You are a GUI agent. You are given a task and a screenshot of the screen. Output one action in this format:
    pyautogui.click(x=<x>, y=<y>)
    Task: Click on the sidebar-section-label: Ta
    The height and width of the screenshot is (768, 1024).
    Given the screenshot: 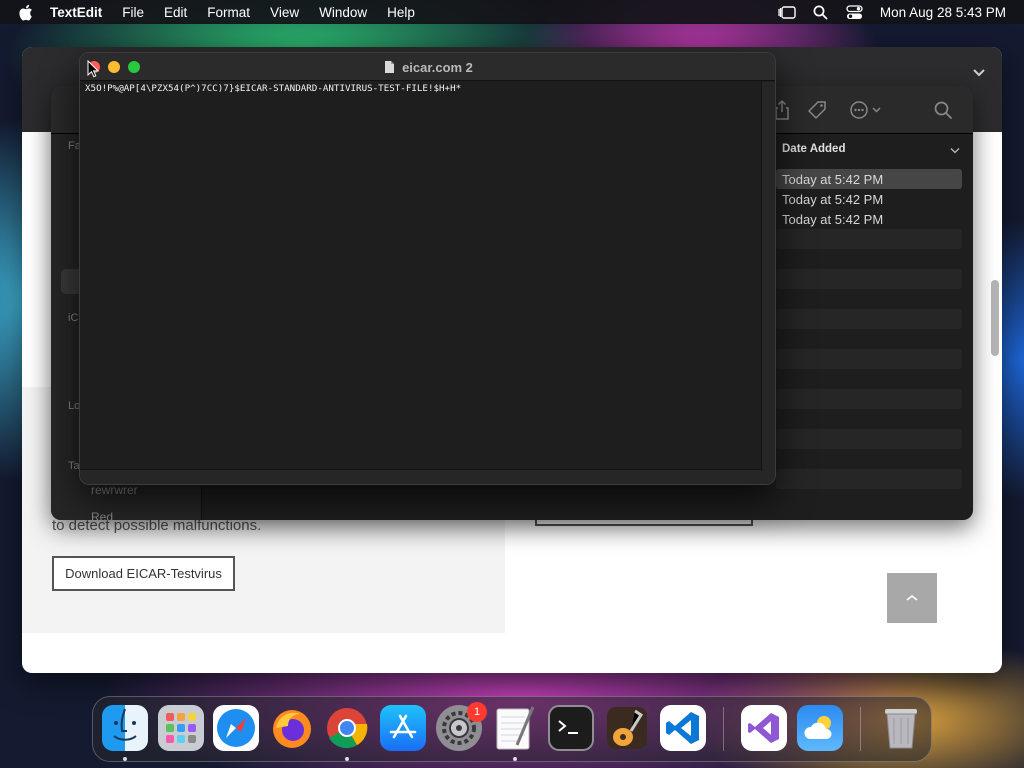 What is the action you would take?
    pyautogui.click(x=74, y=466)
    